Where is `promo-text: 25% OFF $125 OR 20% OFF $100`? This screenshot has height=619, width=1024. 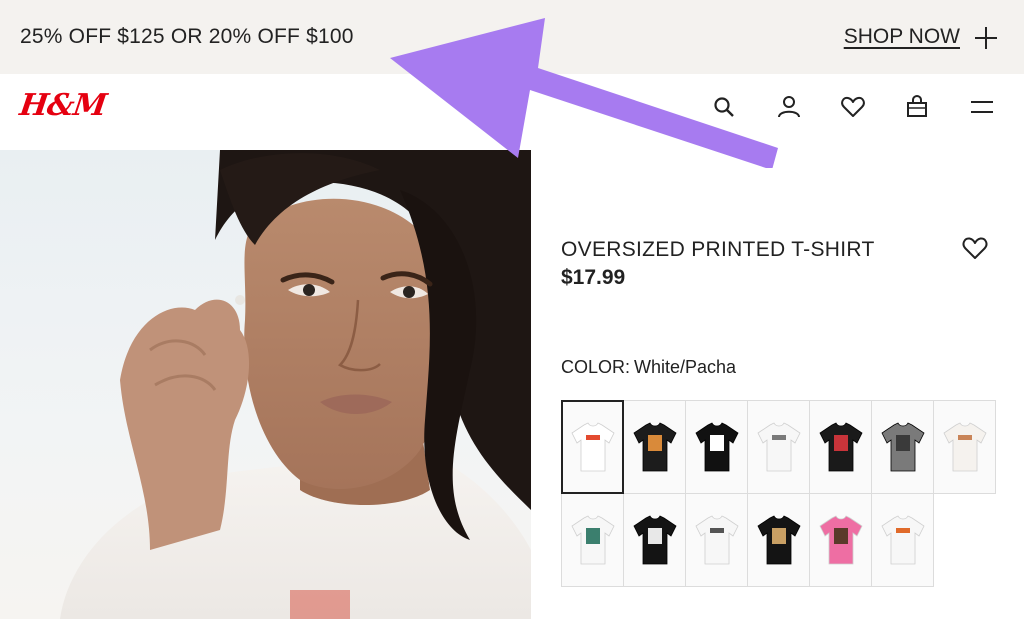 promo-text: 25% OFF $125 OR 20% OFF $100 is located at coordinates (187, 36).